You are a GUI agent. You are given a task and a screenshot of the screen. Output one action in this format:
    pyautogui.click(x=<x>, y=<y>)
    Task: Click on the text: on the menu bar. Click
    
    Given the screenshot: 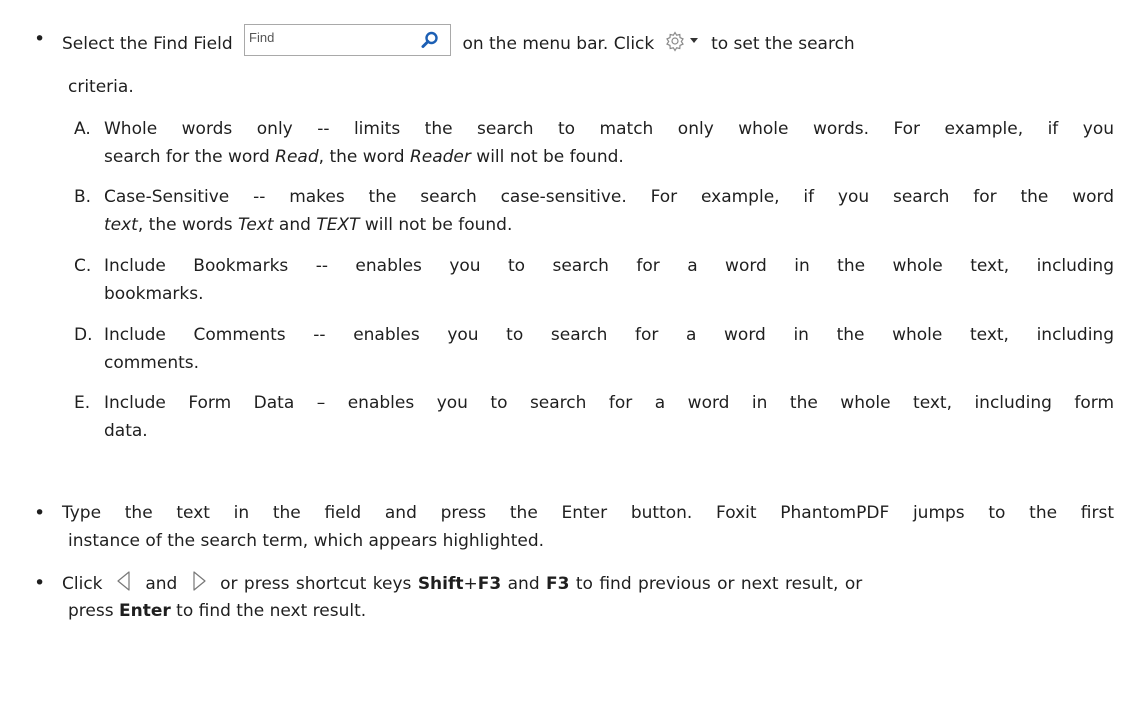 What is the action you would take?
    pyautogui.click(x=558, y=44)
    